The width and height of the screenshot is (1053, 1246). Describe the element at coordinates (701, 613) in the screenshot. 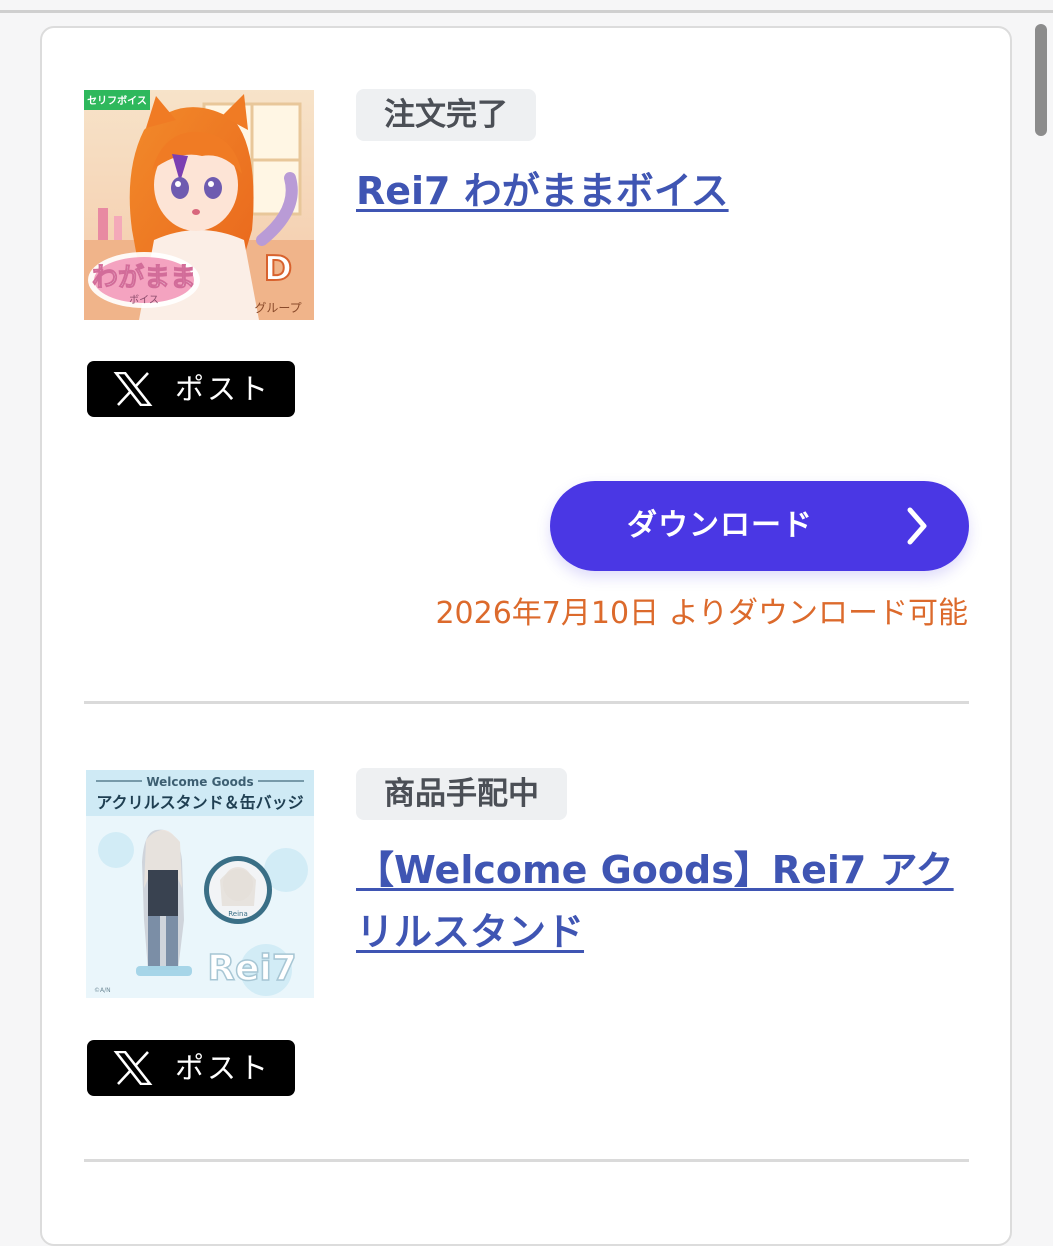

I see `download-availability-note: 2026年7月10日 よりダウンロード可能` at that location.